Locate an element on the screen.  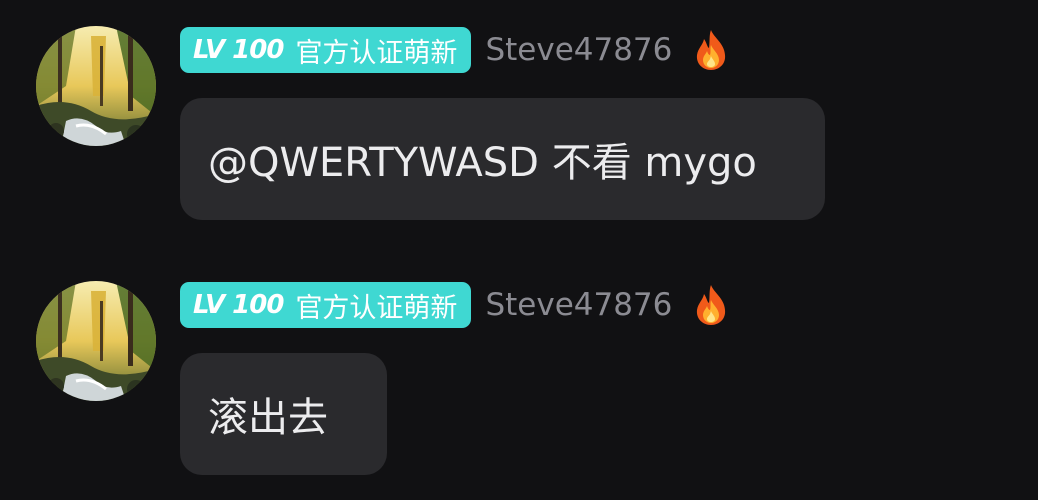
message-text: @QWERTYWASD 不看 mygo is located at coordinates (482, 163).